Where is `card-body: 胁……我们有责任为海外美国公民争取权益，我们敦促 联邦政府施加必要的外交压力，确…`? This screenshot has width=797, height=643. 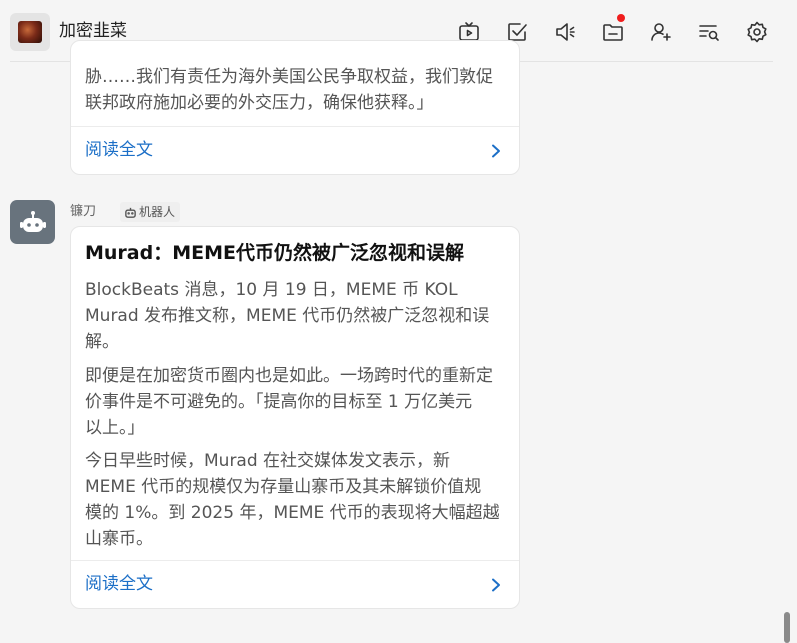
card-body: 胁……我们有责任为海外美国公民争取权益，我们敦促 联邦政府施加必要的外交压力，确… is located at coordinates (297, 90).